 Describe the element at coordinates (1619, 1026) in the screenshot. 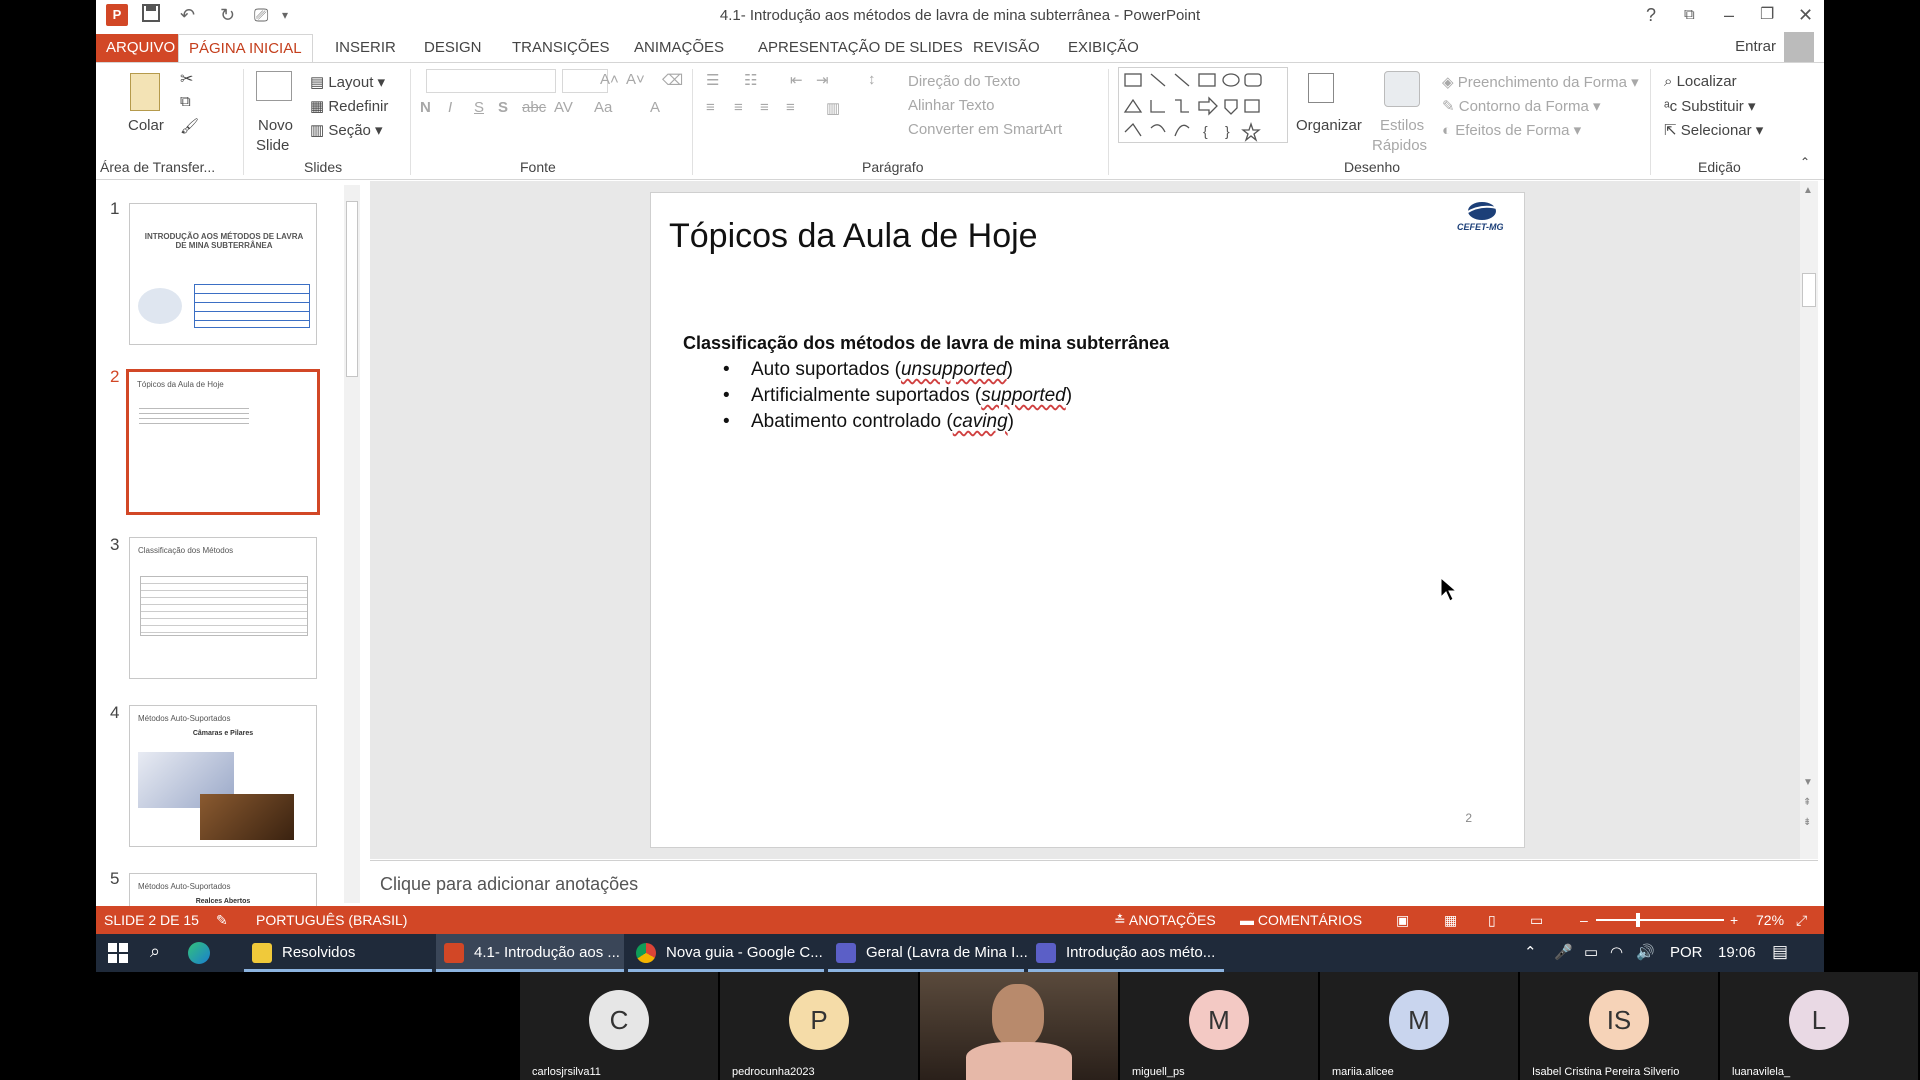

I see `participant-tile: IS Isabel Cristina Pereira Silverio` at that location.